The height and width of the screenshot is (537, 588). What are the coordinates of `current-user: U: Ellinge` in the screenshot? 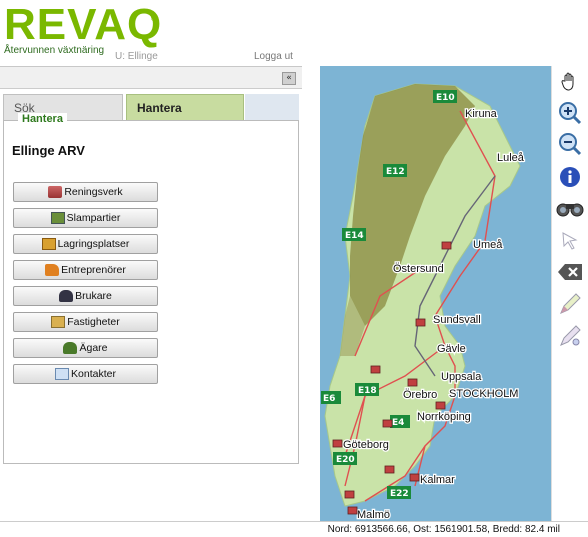 It's located at (136, 56).